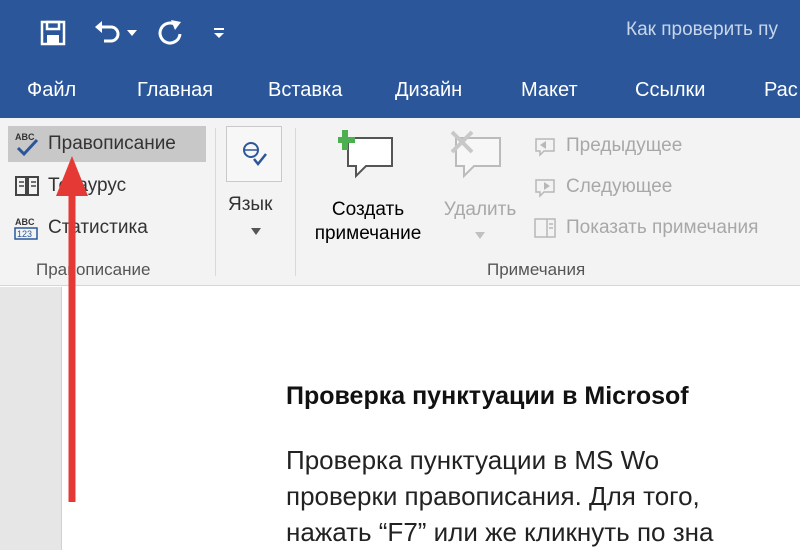  I want to click on new-comment-icon, so click(368, 156).